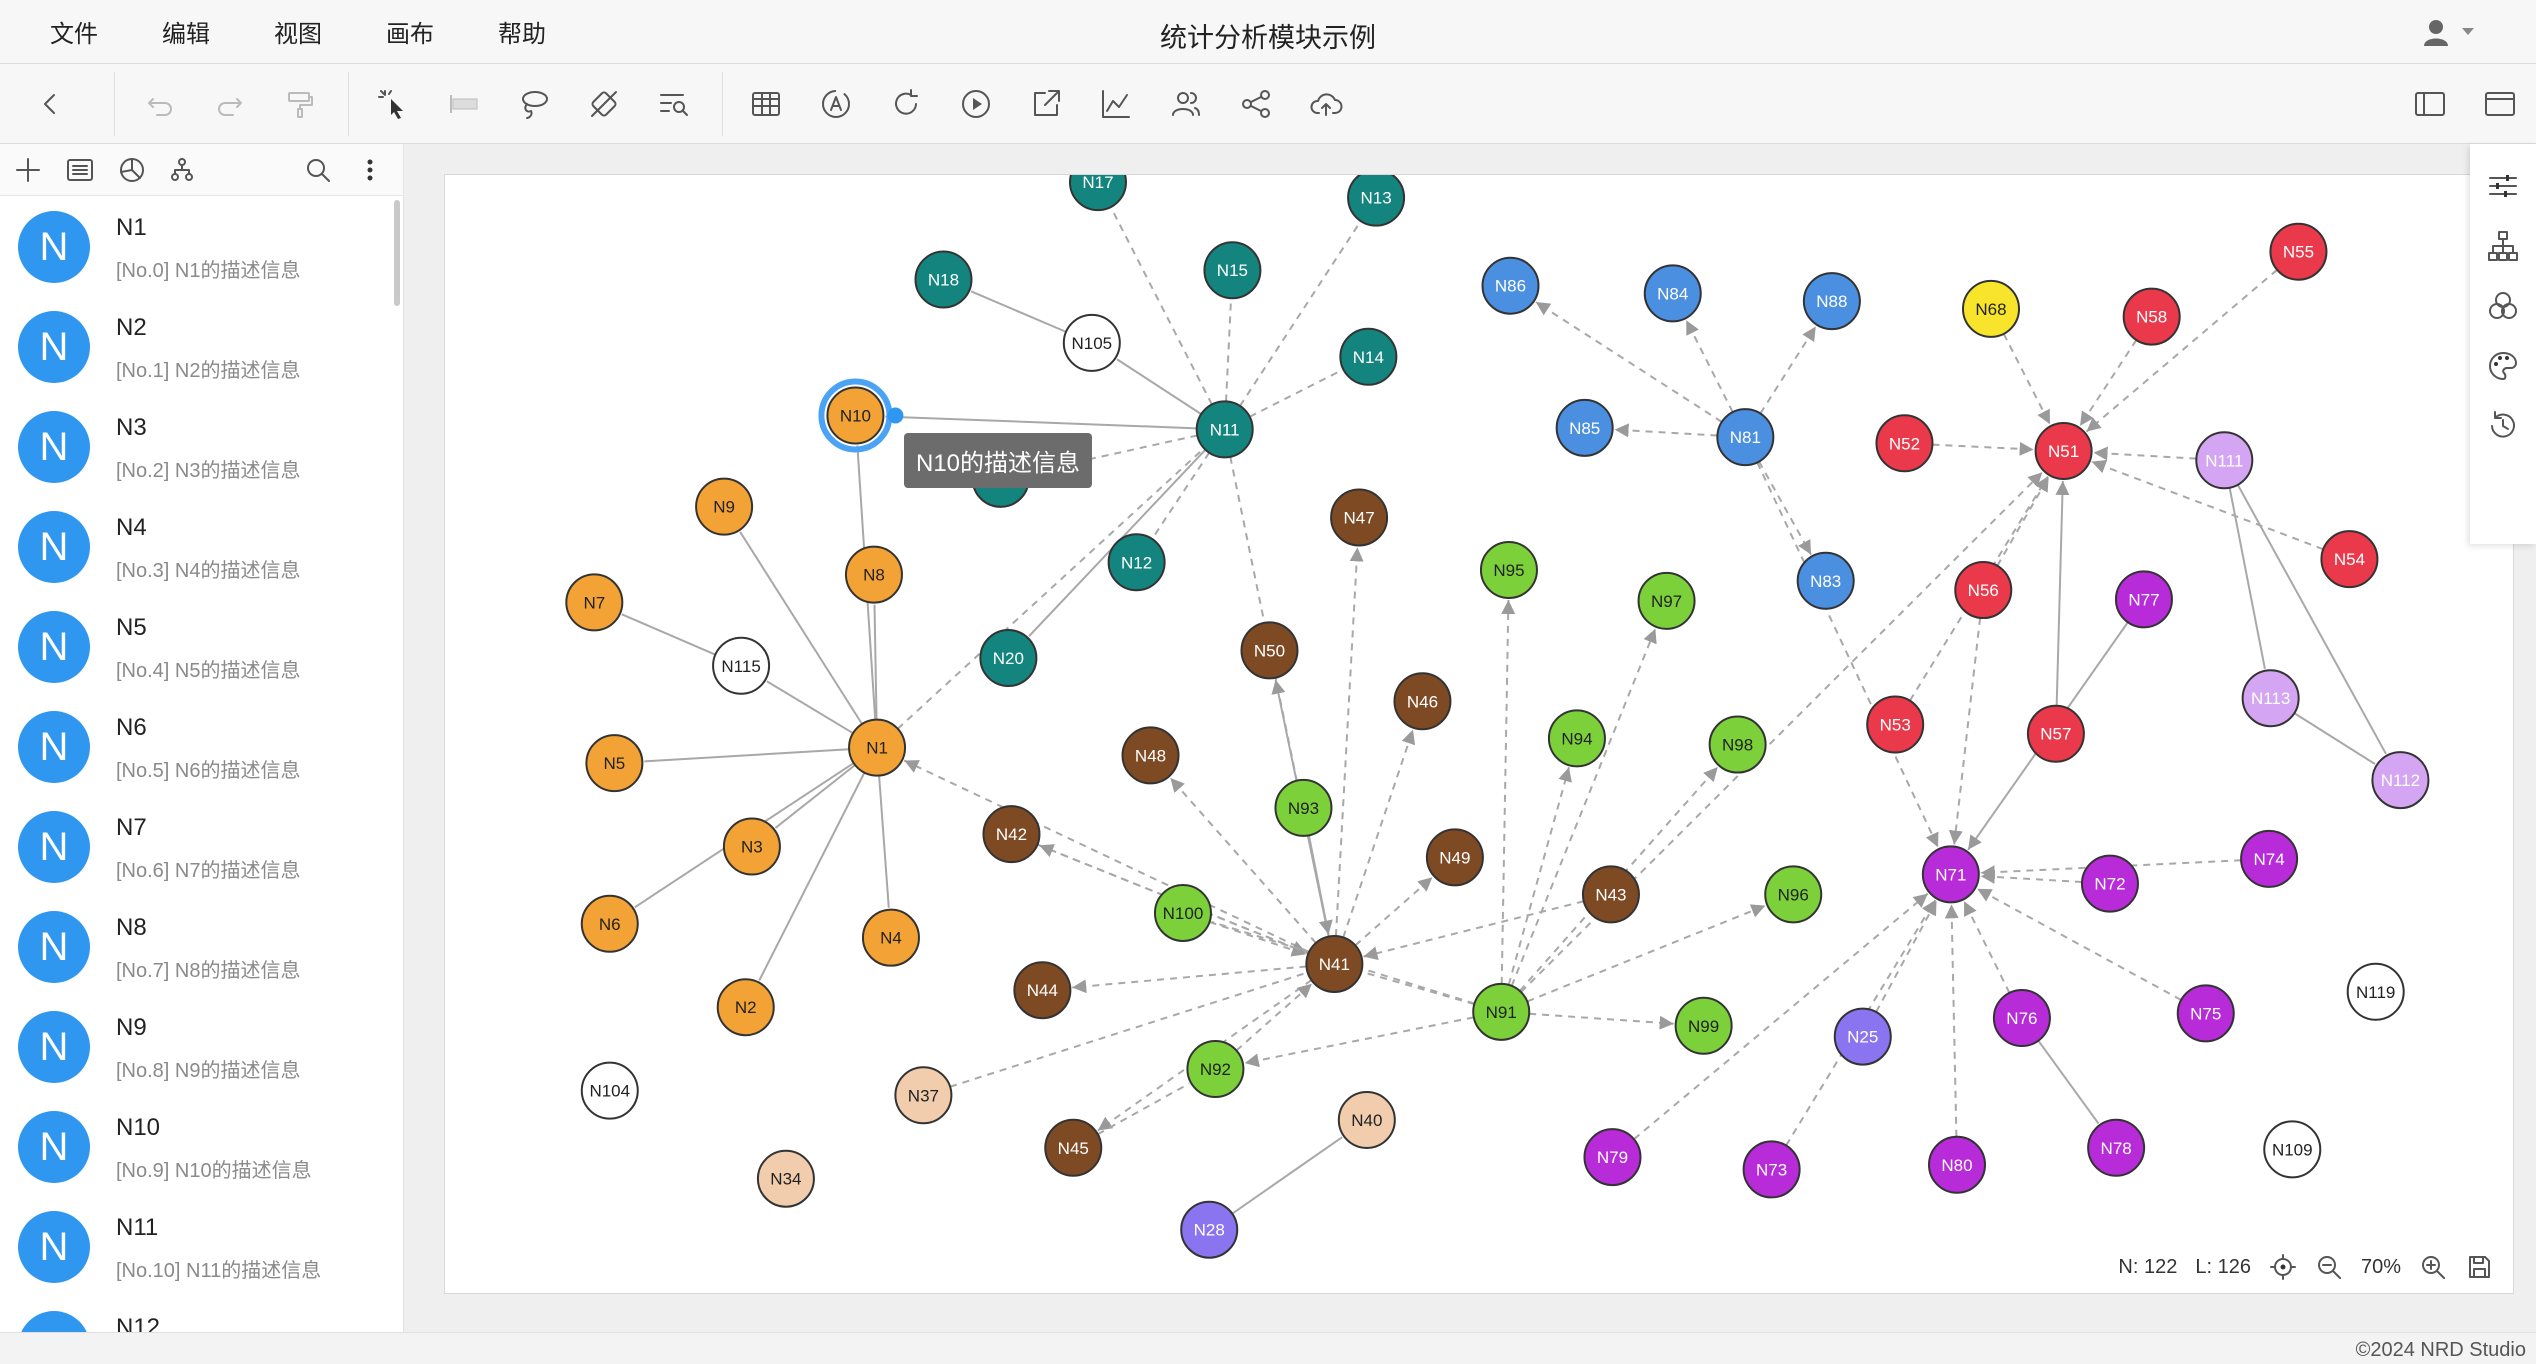 This screenshot has height=1364, width=2536. I want to click on graph-node: N100, so click(1182, 912).